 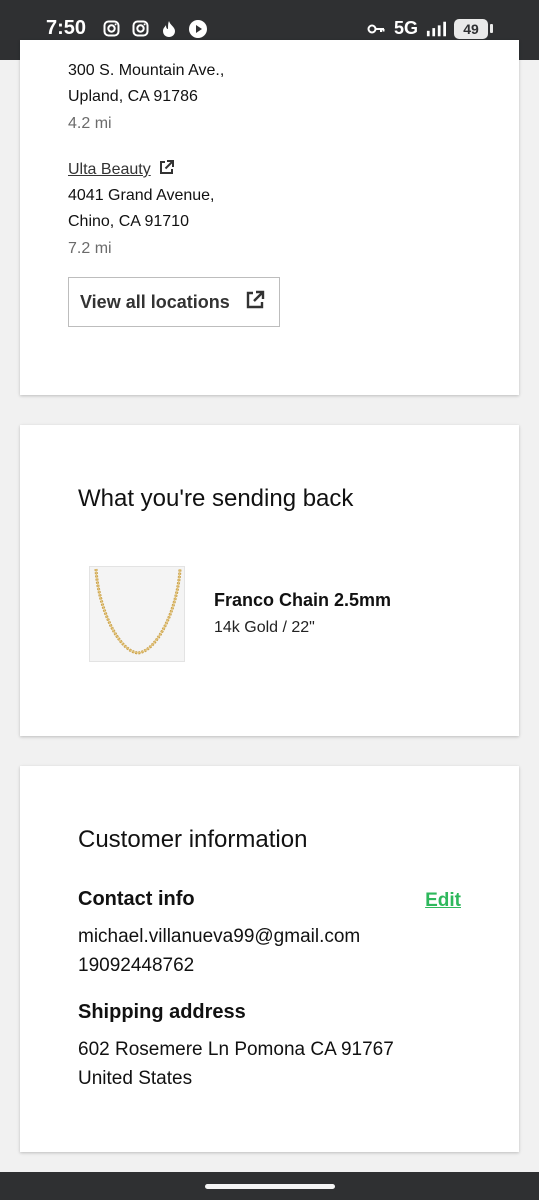 What do you see at coordinates (193, 839) in the screenshot?
I see `customer-info-title: Customer information` at bounding box center [193, 839].